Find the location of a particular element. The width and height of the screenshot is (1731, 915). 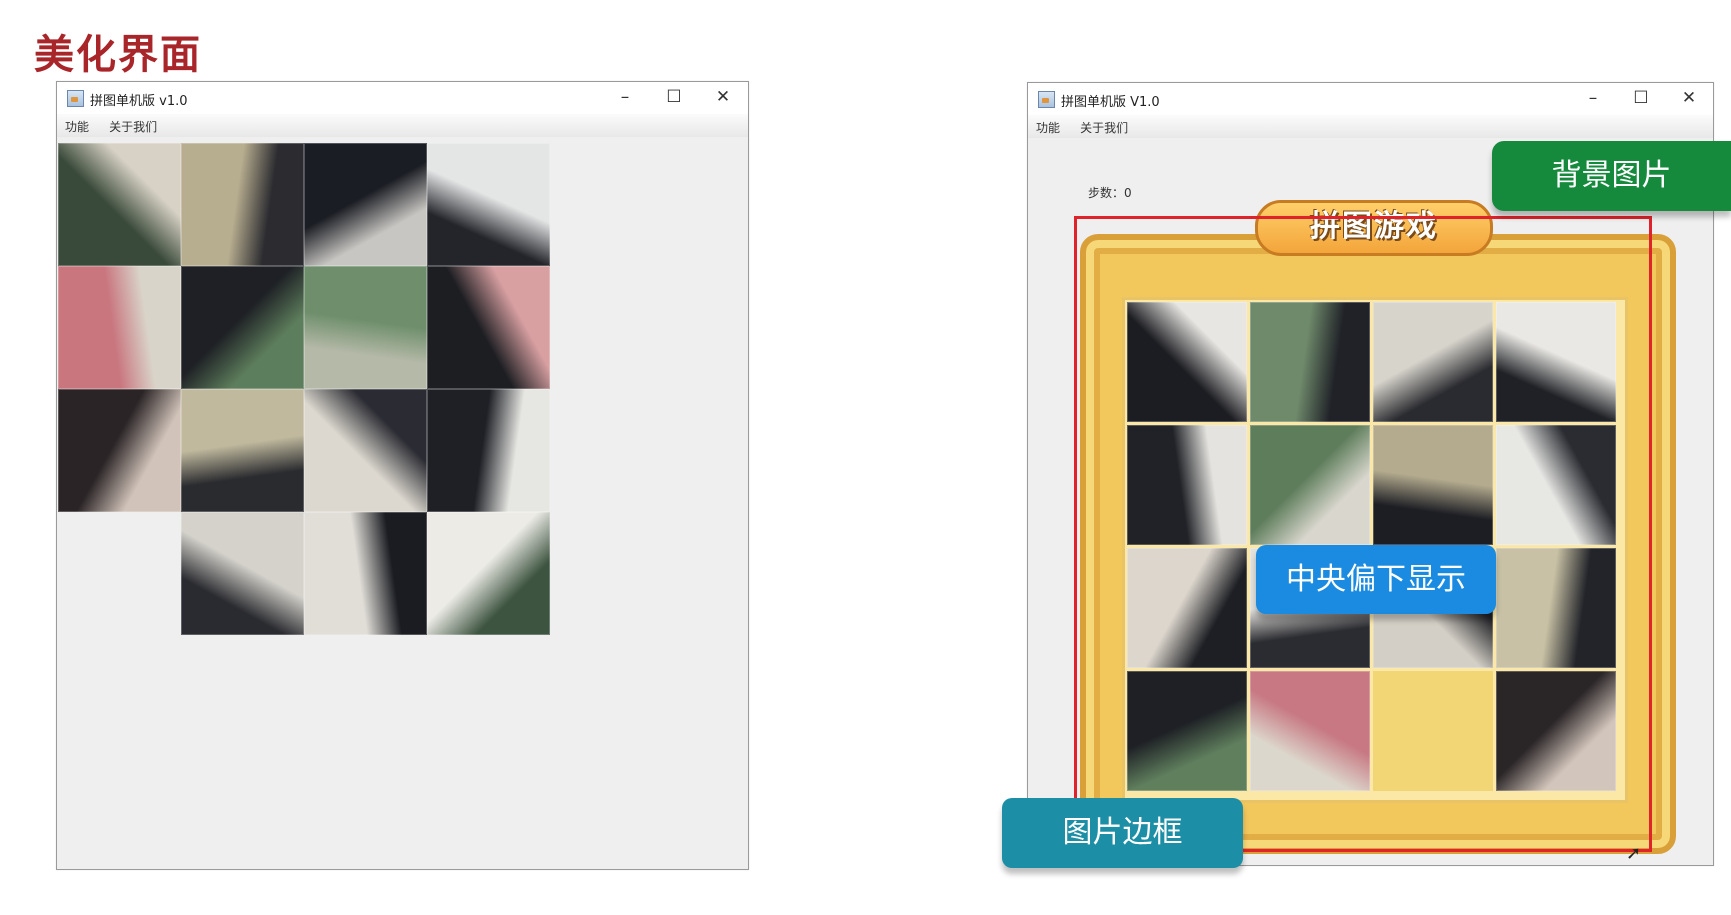

annotation-background-image: 背景图片 is located at coordinates (1611, 176).